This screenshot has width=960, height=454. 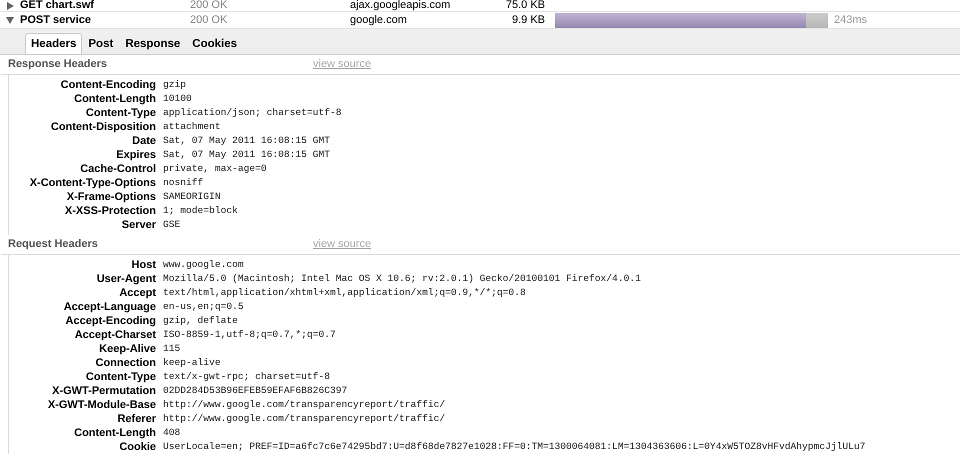 What do you see at coordinates (10, 6) in the screenshot?
I see `triangle-right-icon` at bounding box center [10, 6].